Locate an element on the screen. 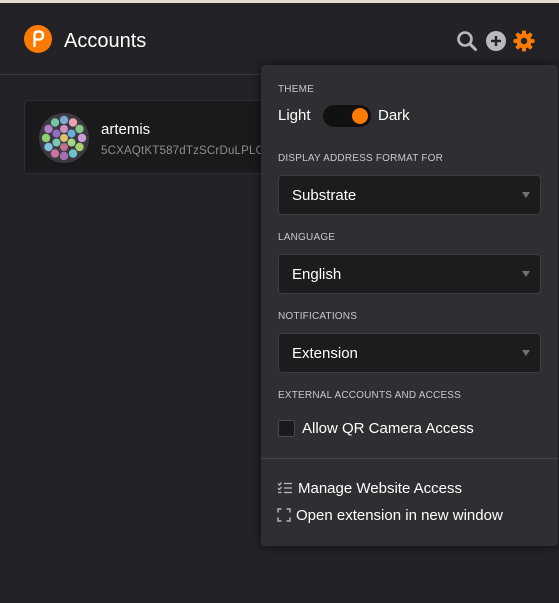  open-new-window-label: Open extension in new window is located at coordinates (399, 515).